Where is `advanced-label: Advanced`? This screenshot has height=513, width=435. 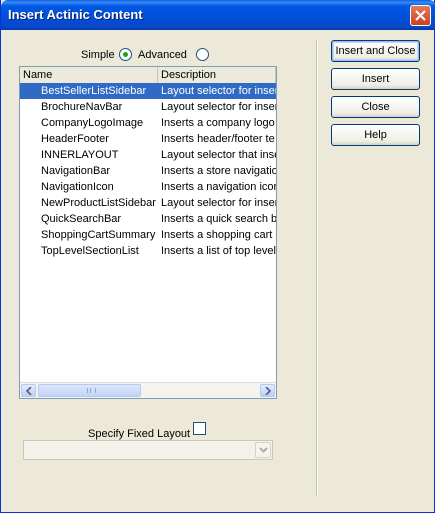 advanced-label: Advanced is located at coordinates (162, 55).